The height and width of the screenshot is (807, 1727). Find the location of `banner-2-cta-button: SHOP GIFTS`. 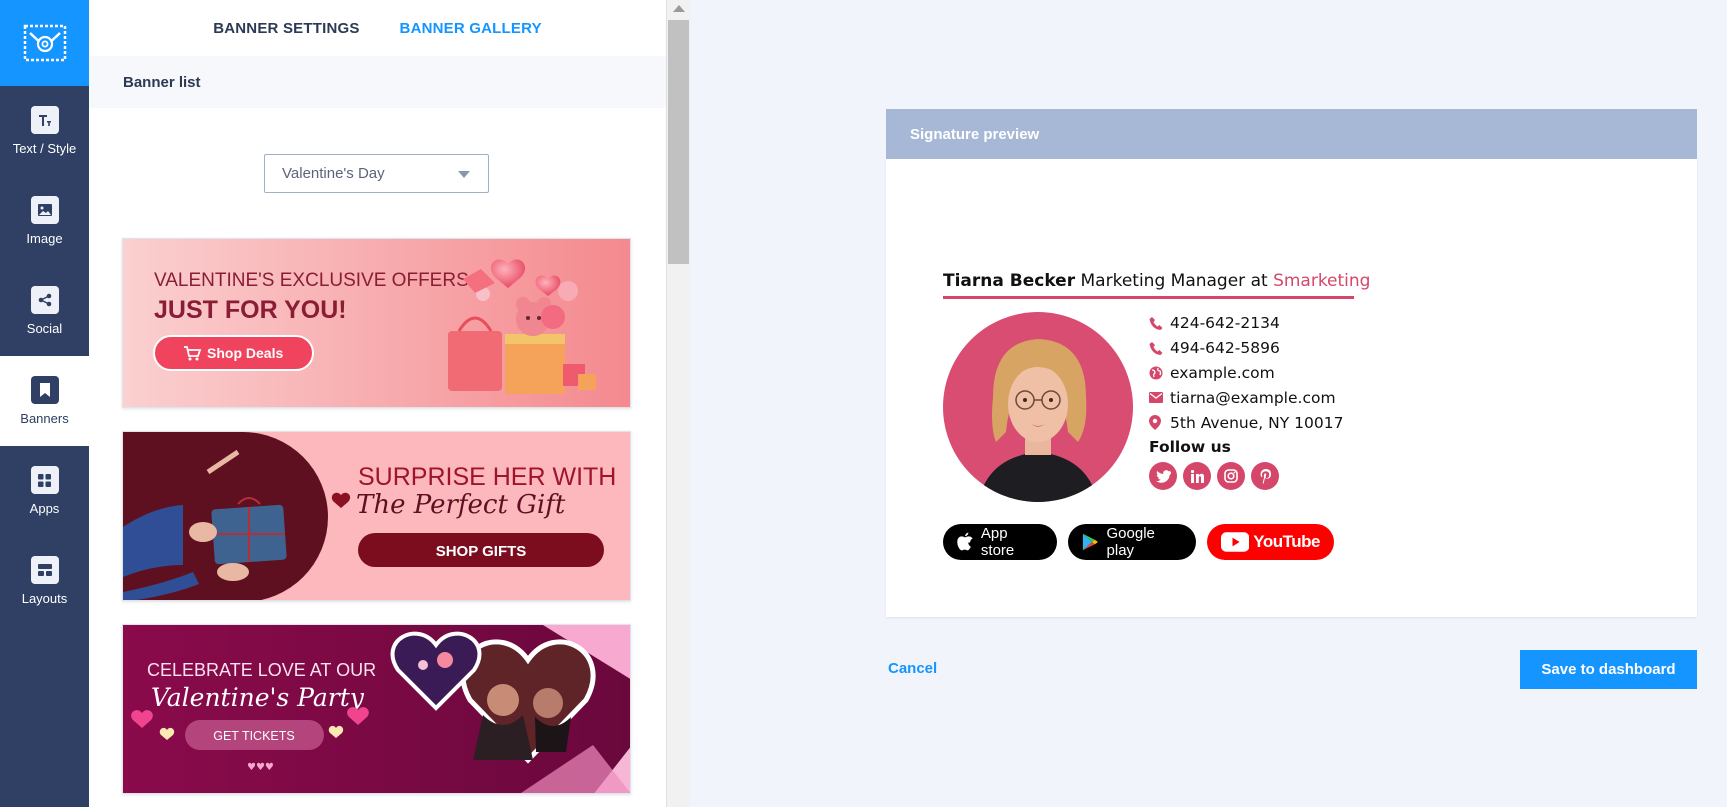

banner-2-cta-button: SHOP GIFTS is located at coordinates (481, 550).